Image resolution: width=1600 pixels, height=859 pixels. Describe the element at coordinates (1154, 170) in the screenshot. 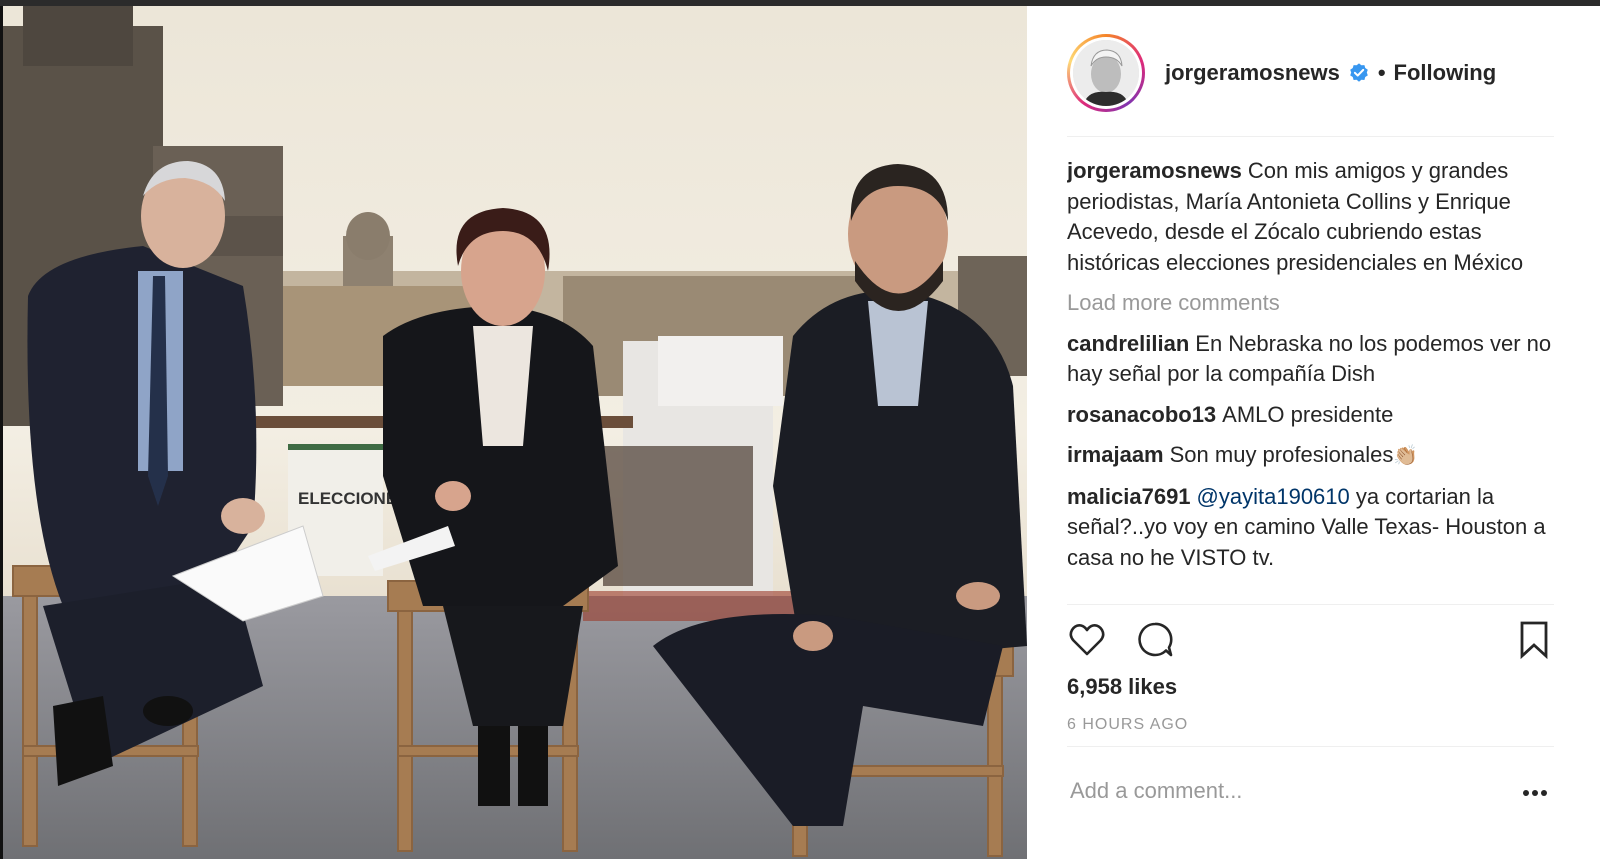

I see `caption-username-link: jorgeramosnews` at that location.